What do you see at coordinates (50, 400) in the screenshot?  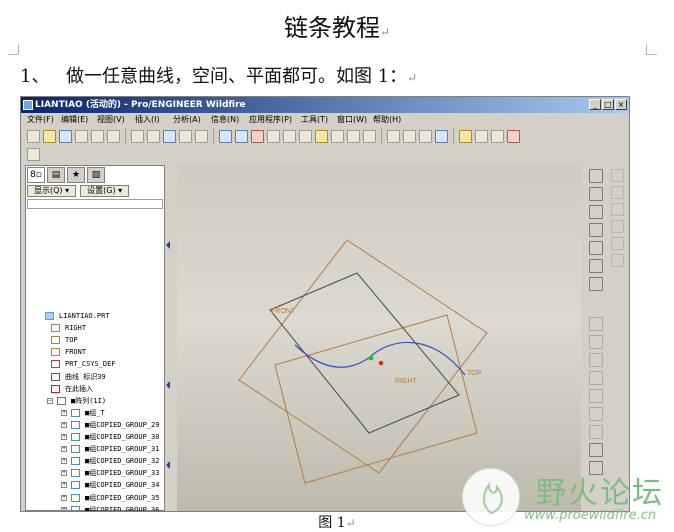 I see `expand-toggle-icon: −` at bounding box center [50, 400].